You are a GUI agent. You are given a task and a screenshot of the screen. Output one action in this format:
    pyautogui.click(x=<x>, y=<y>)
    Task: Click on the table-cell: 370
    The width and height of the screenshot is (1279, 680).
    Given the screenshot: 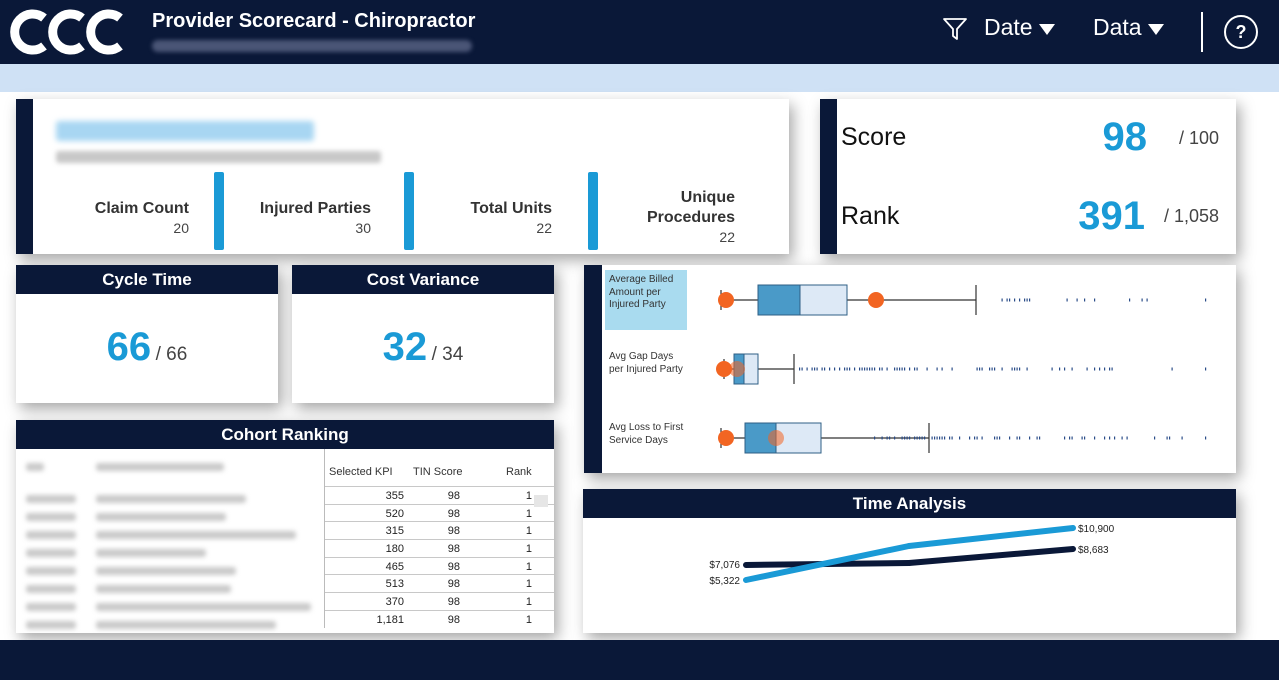 What is the action you would take?
    pyautogui.click(x=394, y=602)
    